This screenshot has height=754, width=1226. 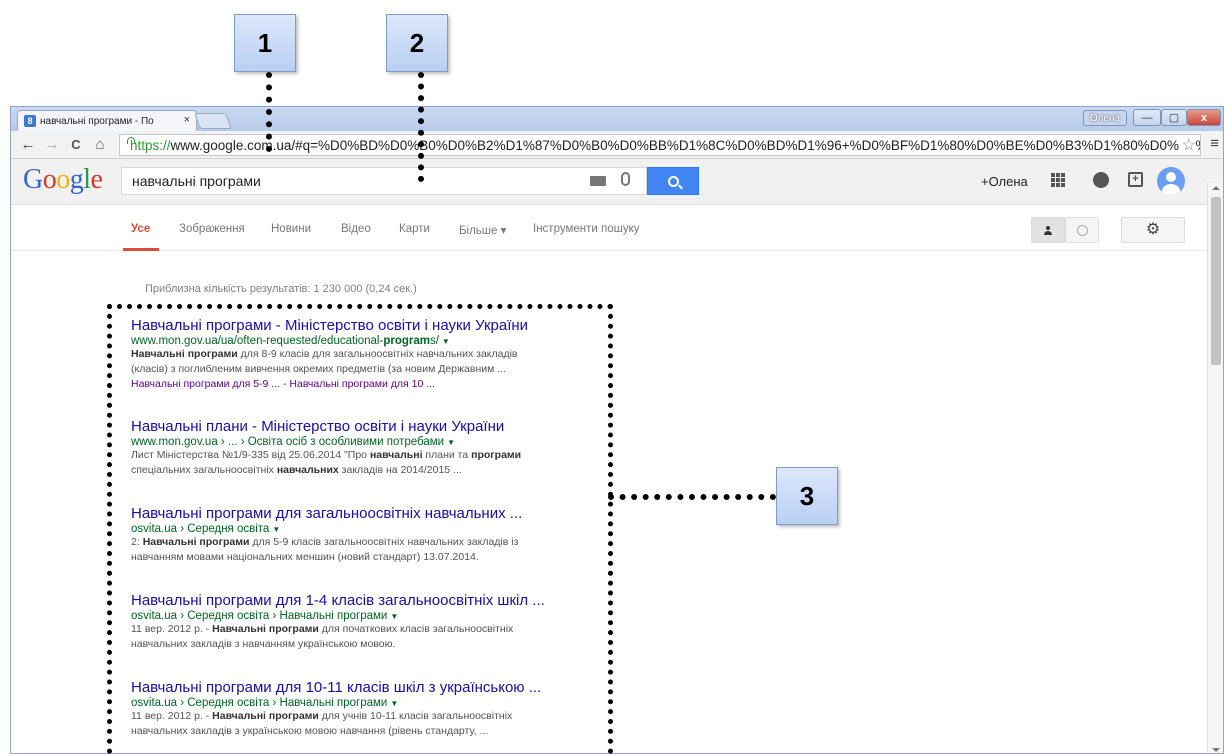 I want to click on callout-1: 1, so click(x=265, y=43).